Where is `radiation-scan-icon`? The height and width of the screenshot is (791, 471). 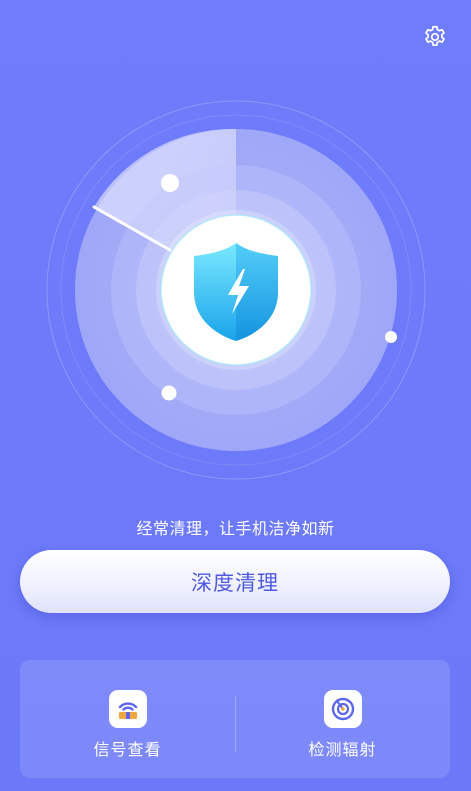 radiation-scan-icon is located at coordinates (342, 709).